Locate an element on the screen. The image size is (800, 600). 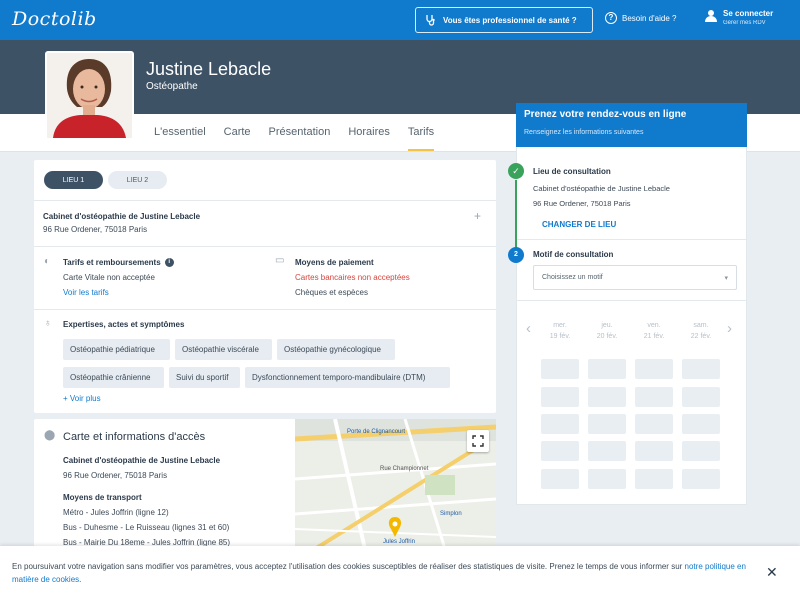
practitioner-photo is located at coordinates (89, 95).